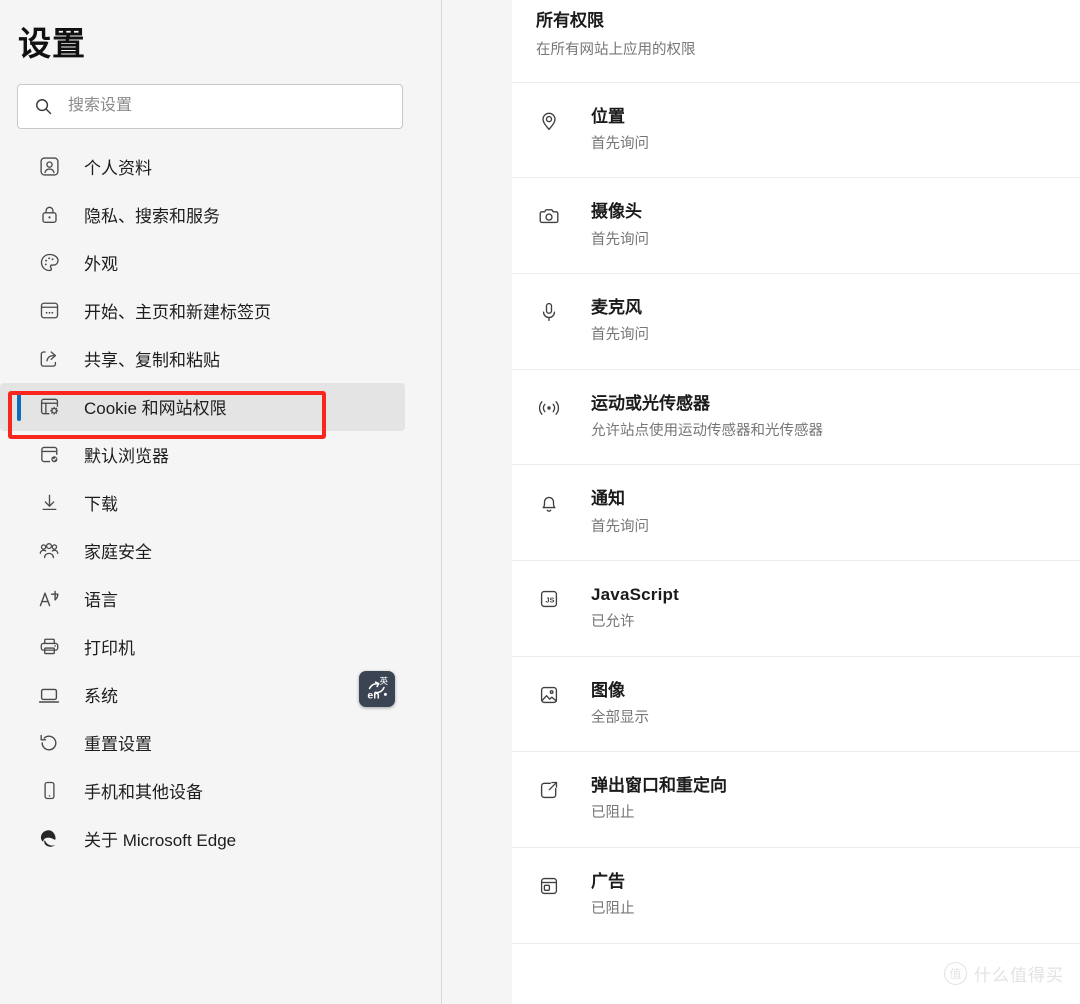  What do you see at coordinates (126, 457) in the screenshot?
I see `sidebar-item-label: 默认浏览器` at bounding box center [126, 457].